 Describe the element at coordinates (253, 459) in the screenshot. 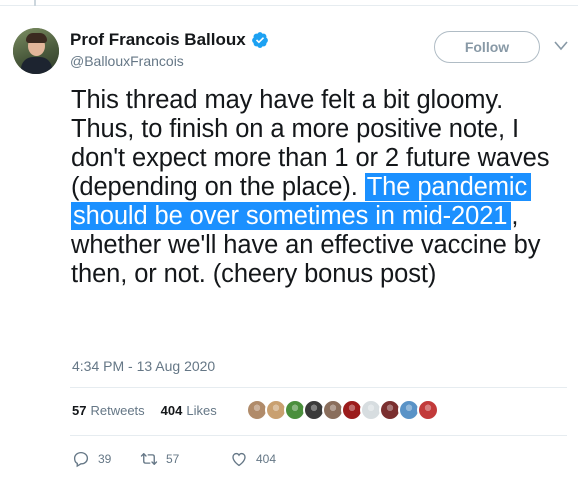

I see `like-button: 404` at that location.